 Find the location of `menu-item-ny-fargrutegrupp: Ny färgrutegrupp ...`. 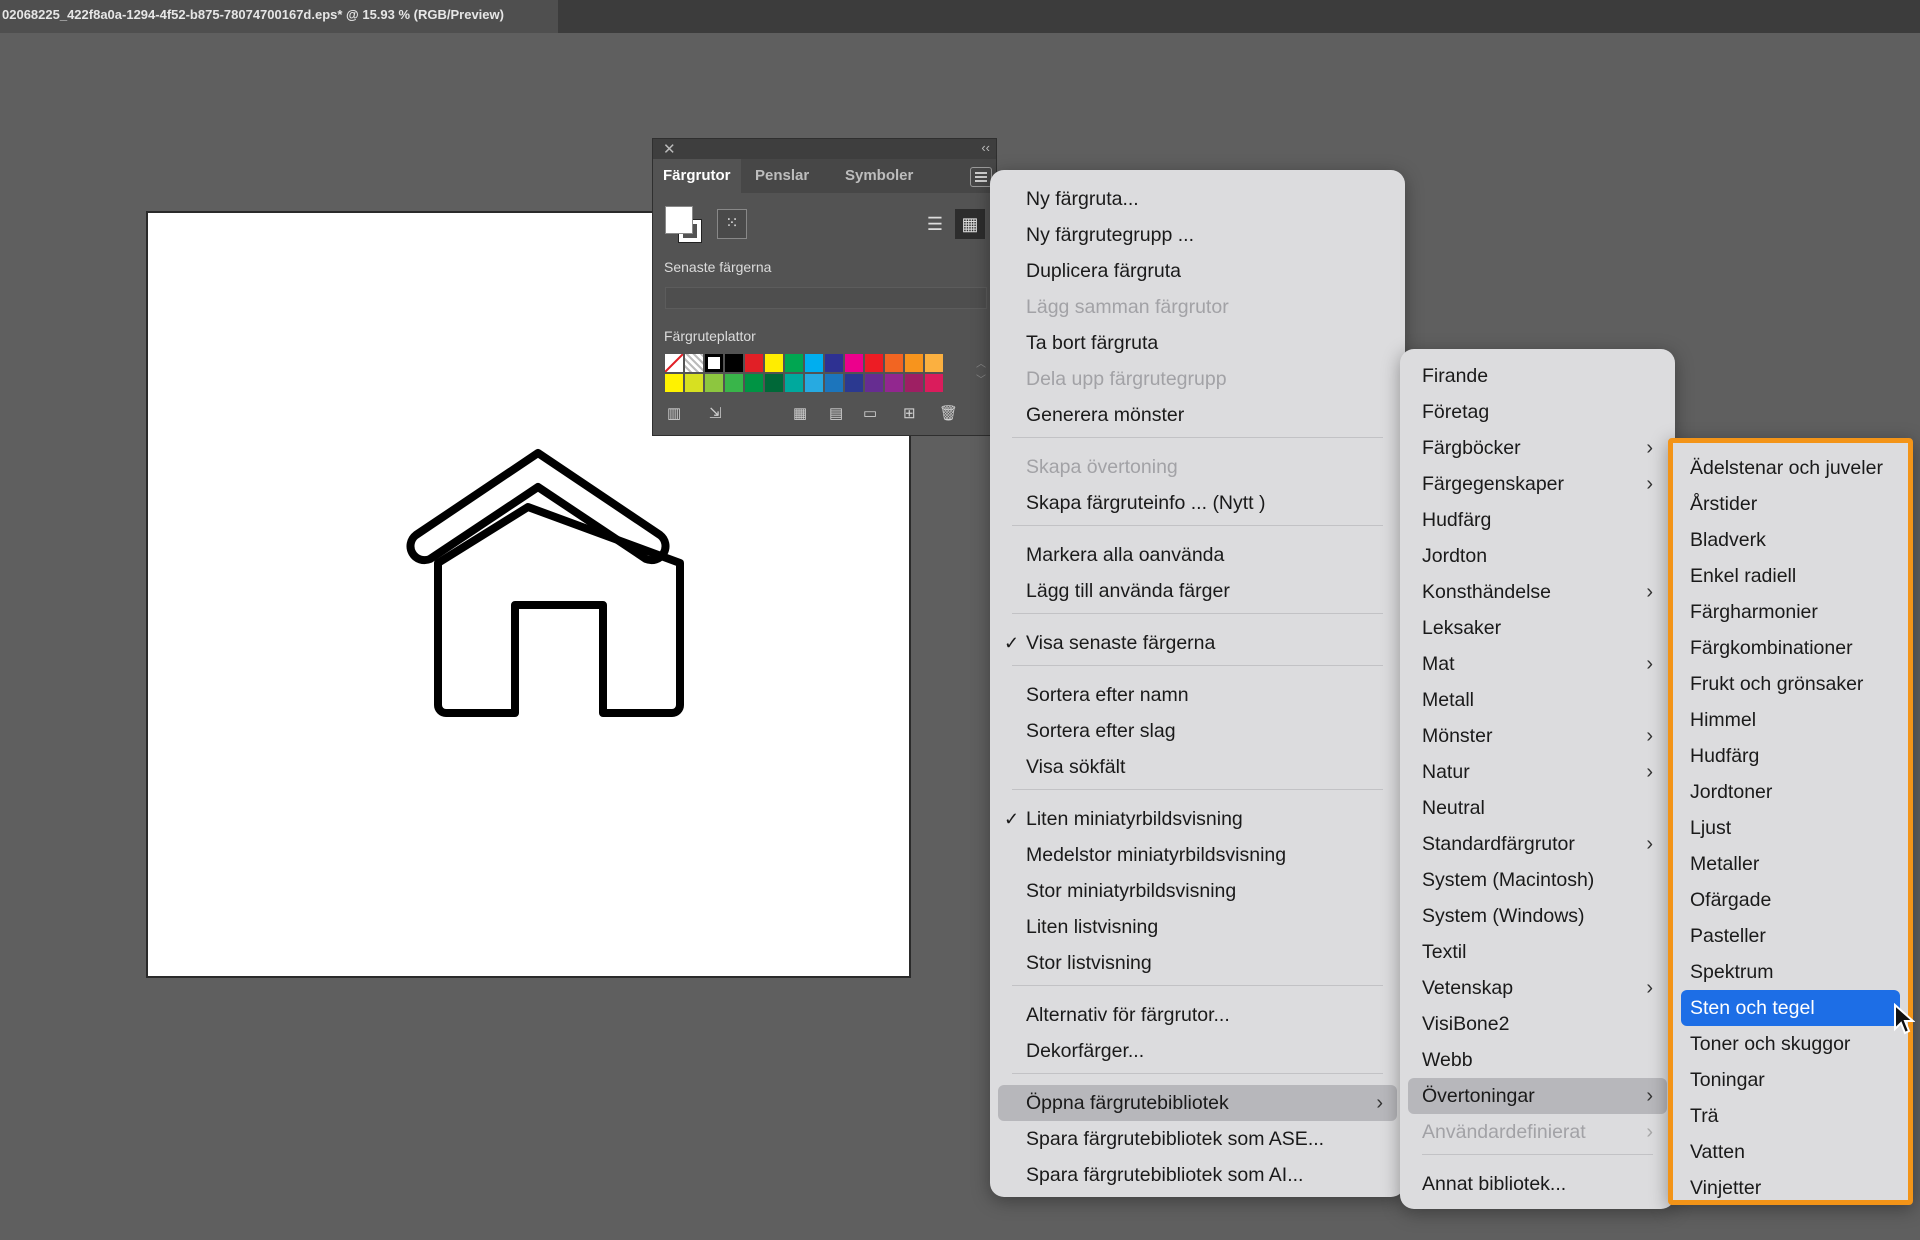

menu-item-ny-fargrutegrupp: Ny färgrutegrupp ... is located at coordinates (1197, 235).